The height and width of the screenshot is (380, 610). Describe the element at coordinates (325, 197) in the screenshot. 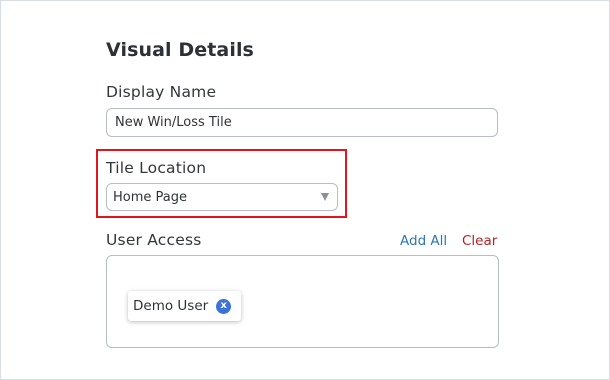

I see `chevron-down-icon` at that location.